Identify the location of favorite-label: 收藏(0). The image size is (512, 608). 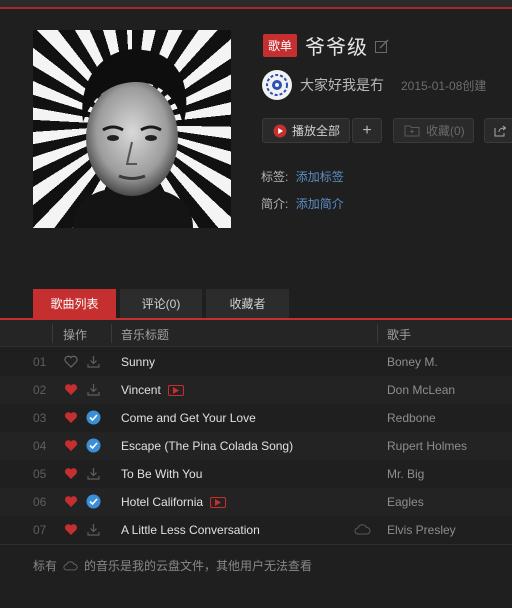
(445, 131).